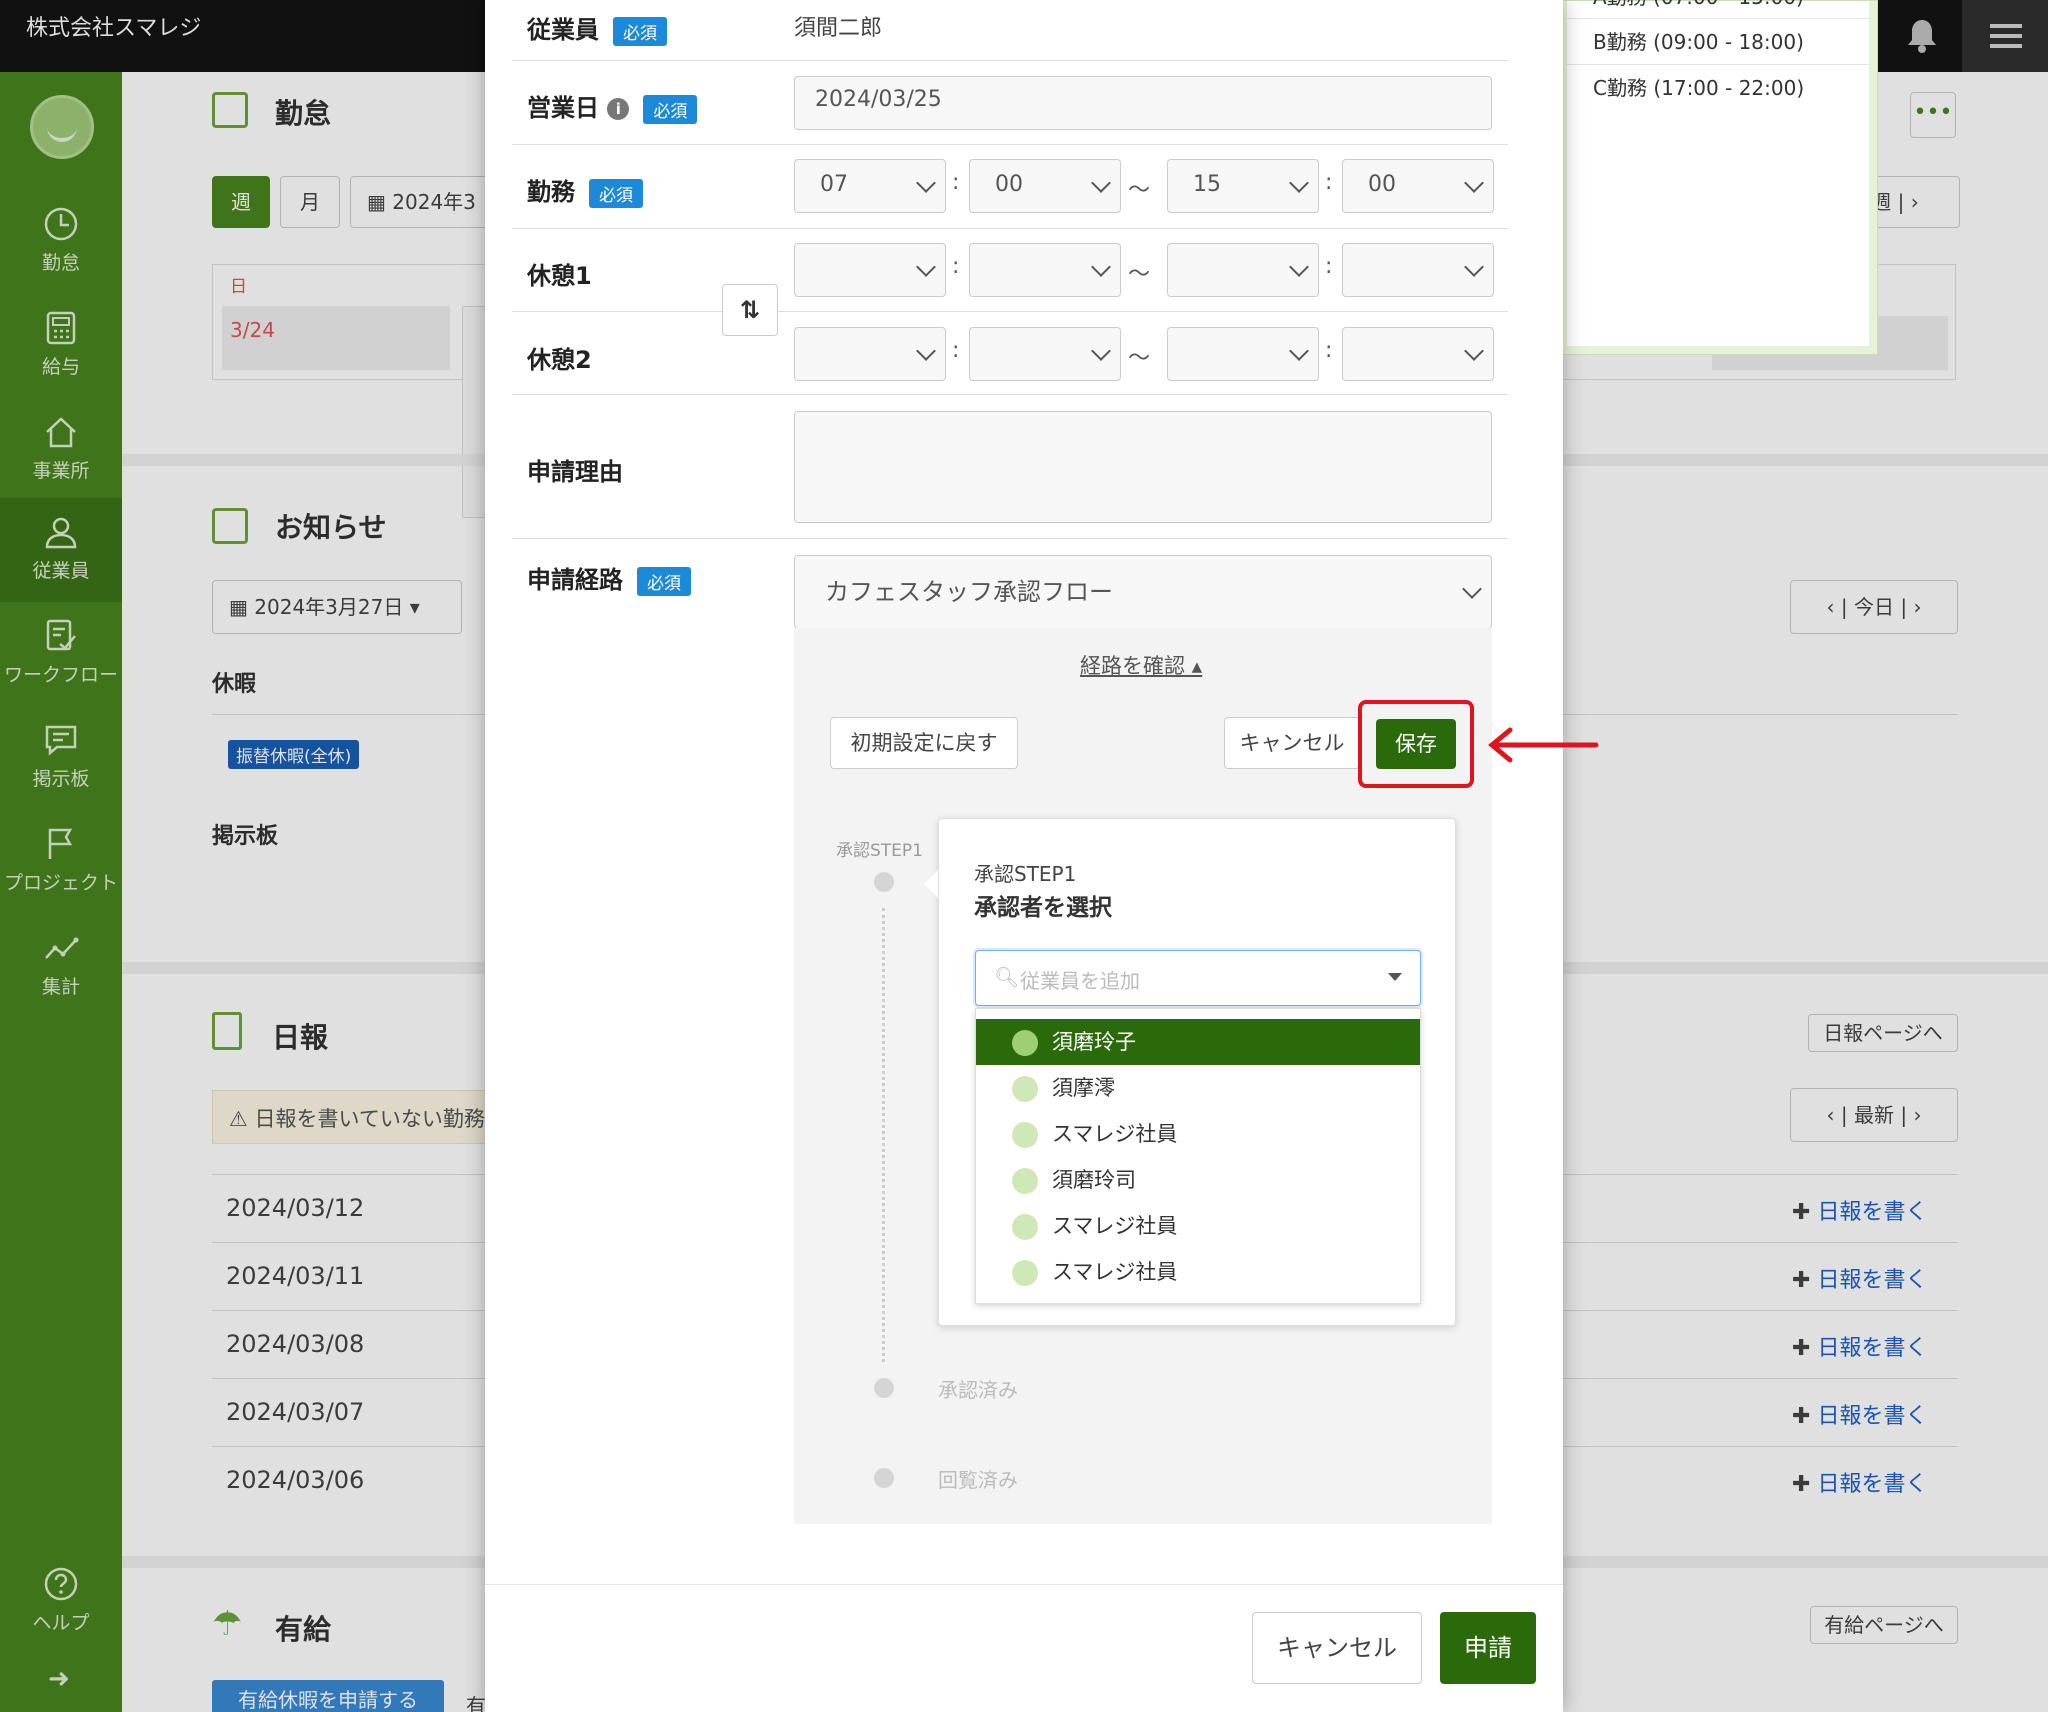 The height and width of the screenshot is (1712, 2048). What do you see at coordinates (838, 28) in the screenshot?
I see `employee-value: 須間二郎` at bounding box center [838, 28].